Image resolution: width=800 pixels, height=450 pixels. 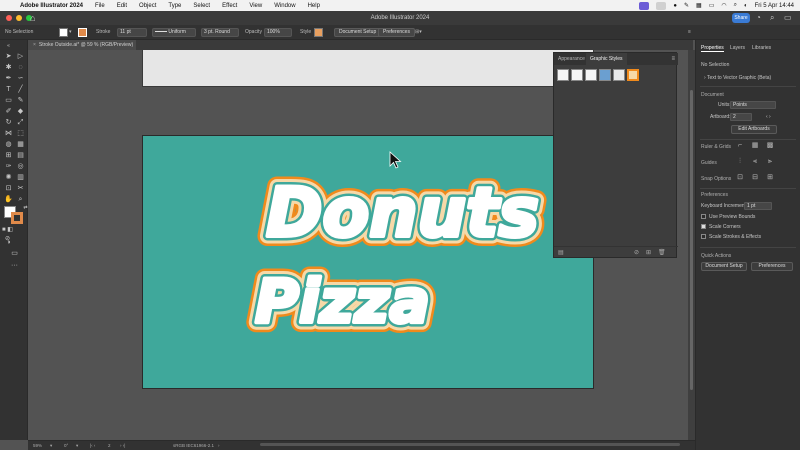 I want to click on lasso-icon: ◌, so click(x=20, y=67).